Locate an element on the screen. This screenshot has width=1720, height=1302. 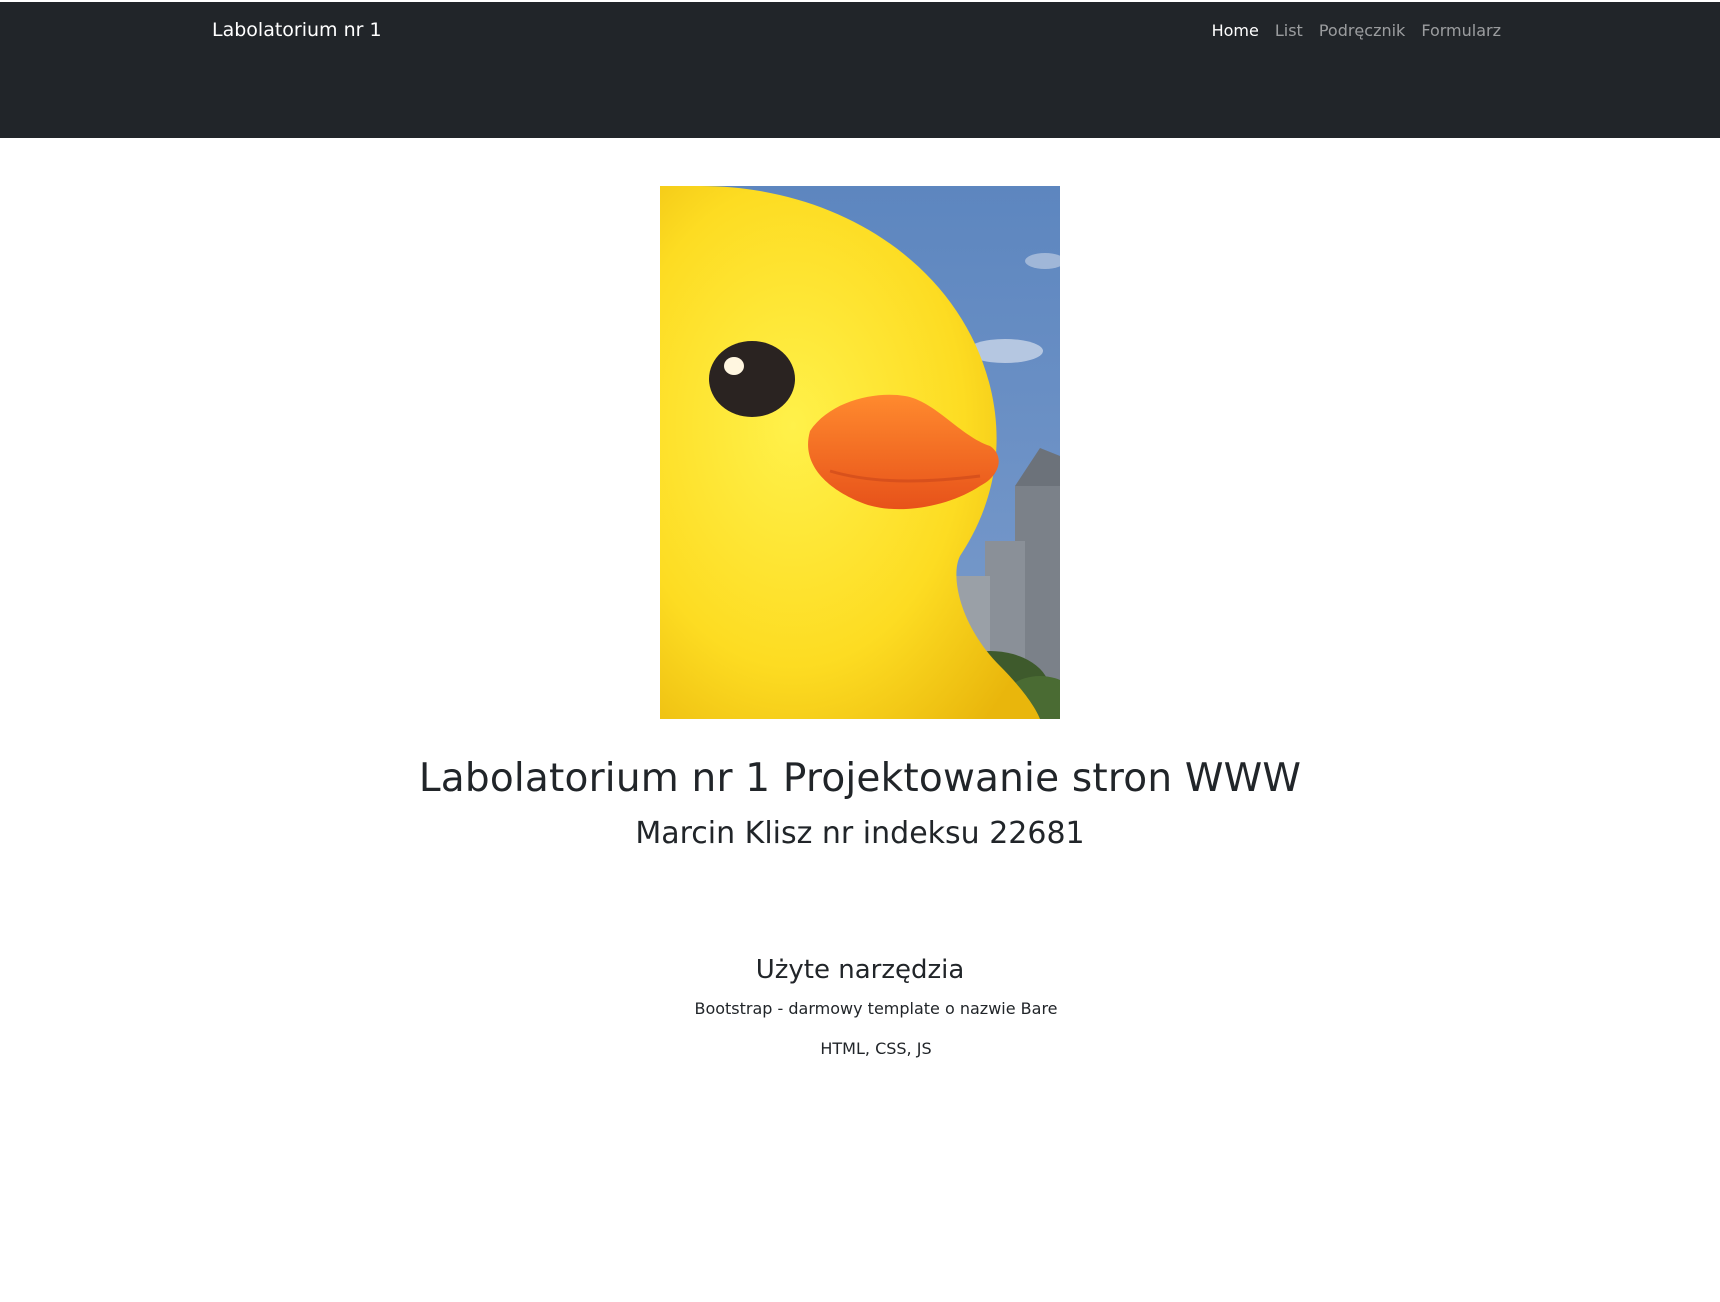
page-subtitle: Marcin Klisz nr indeksu 22681 is located at coordinates (860, 833).